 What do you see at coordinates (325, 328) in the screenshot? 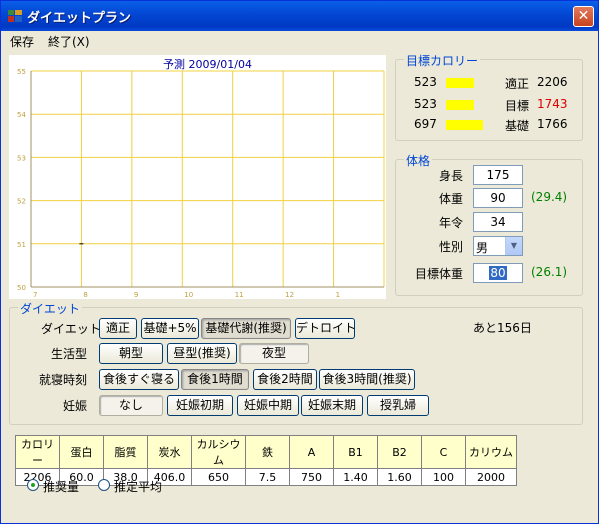
I see `diet-option-button: デトロイト` at bounding box center [325, 328].